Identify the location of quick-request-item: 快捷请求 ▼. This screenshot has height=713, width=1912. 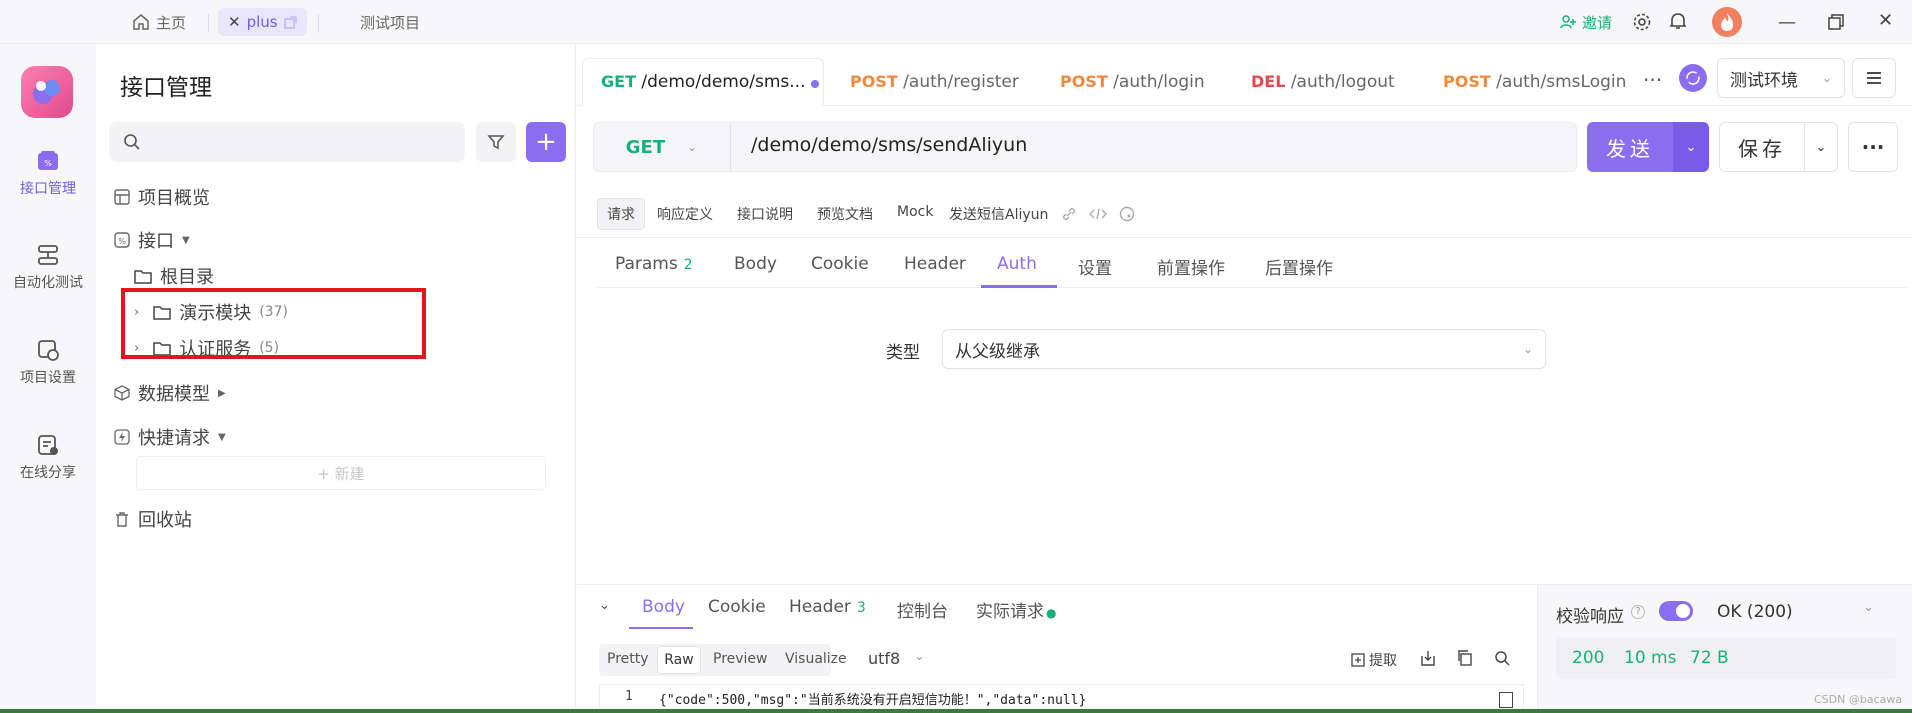
(170, 437).